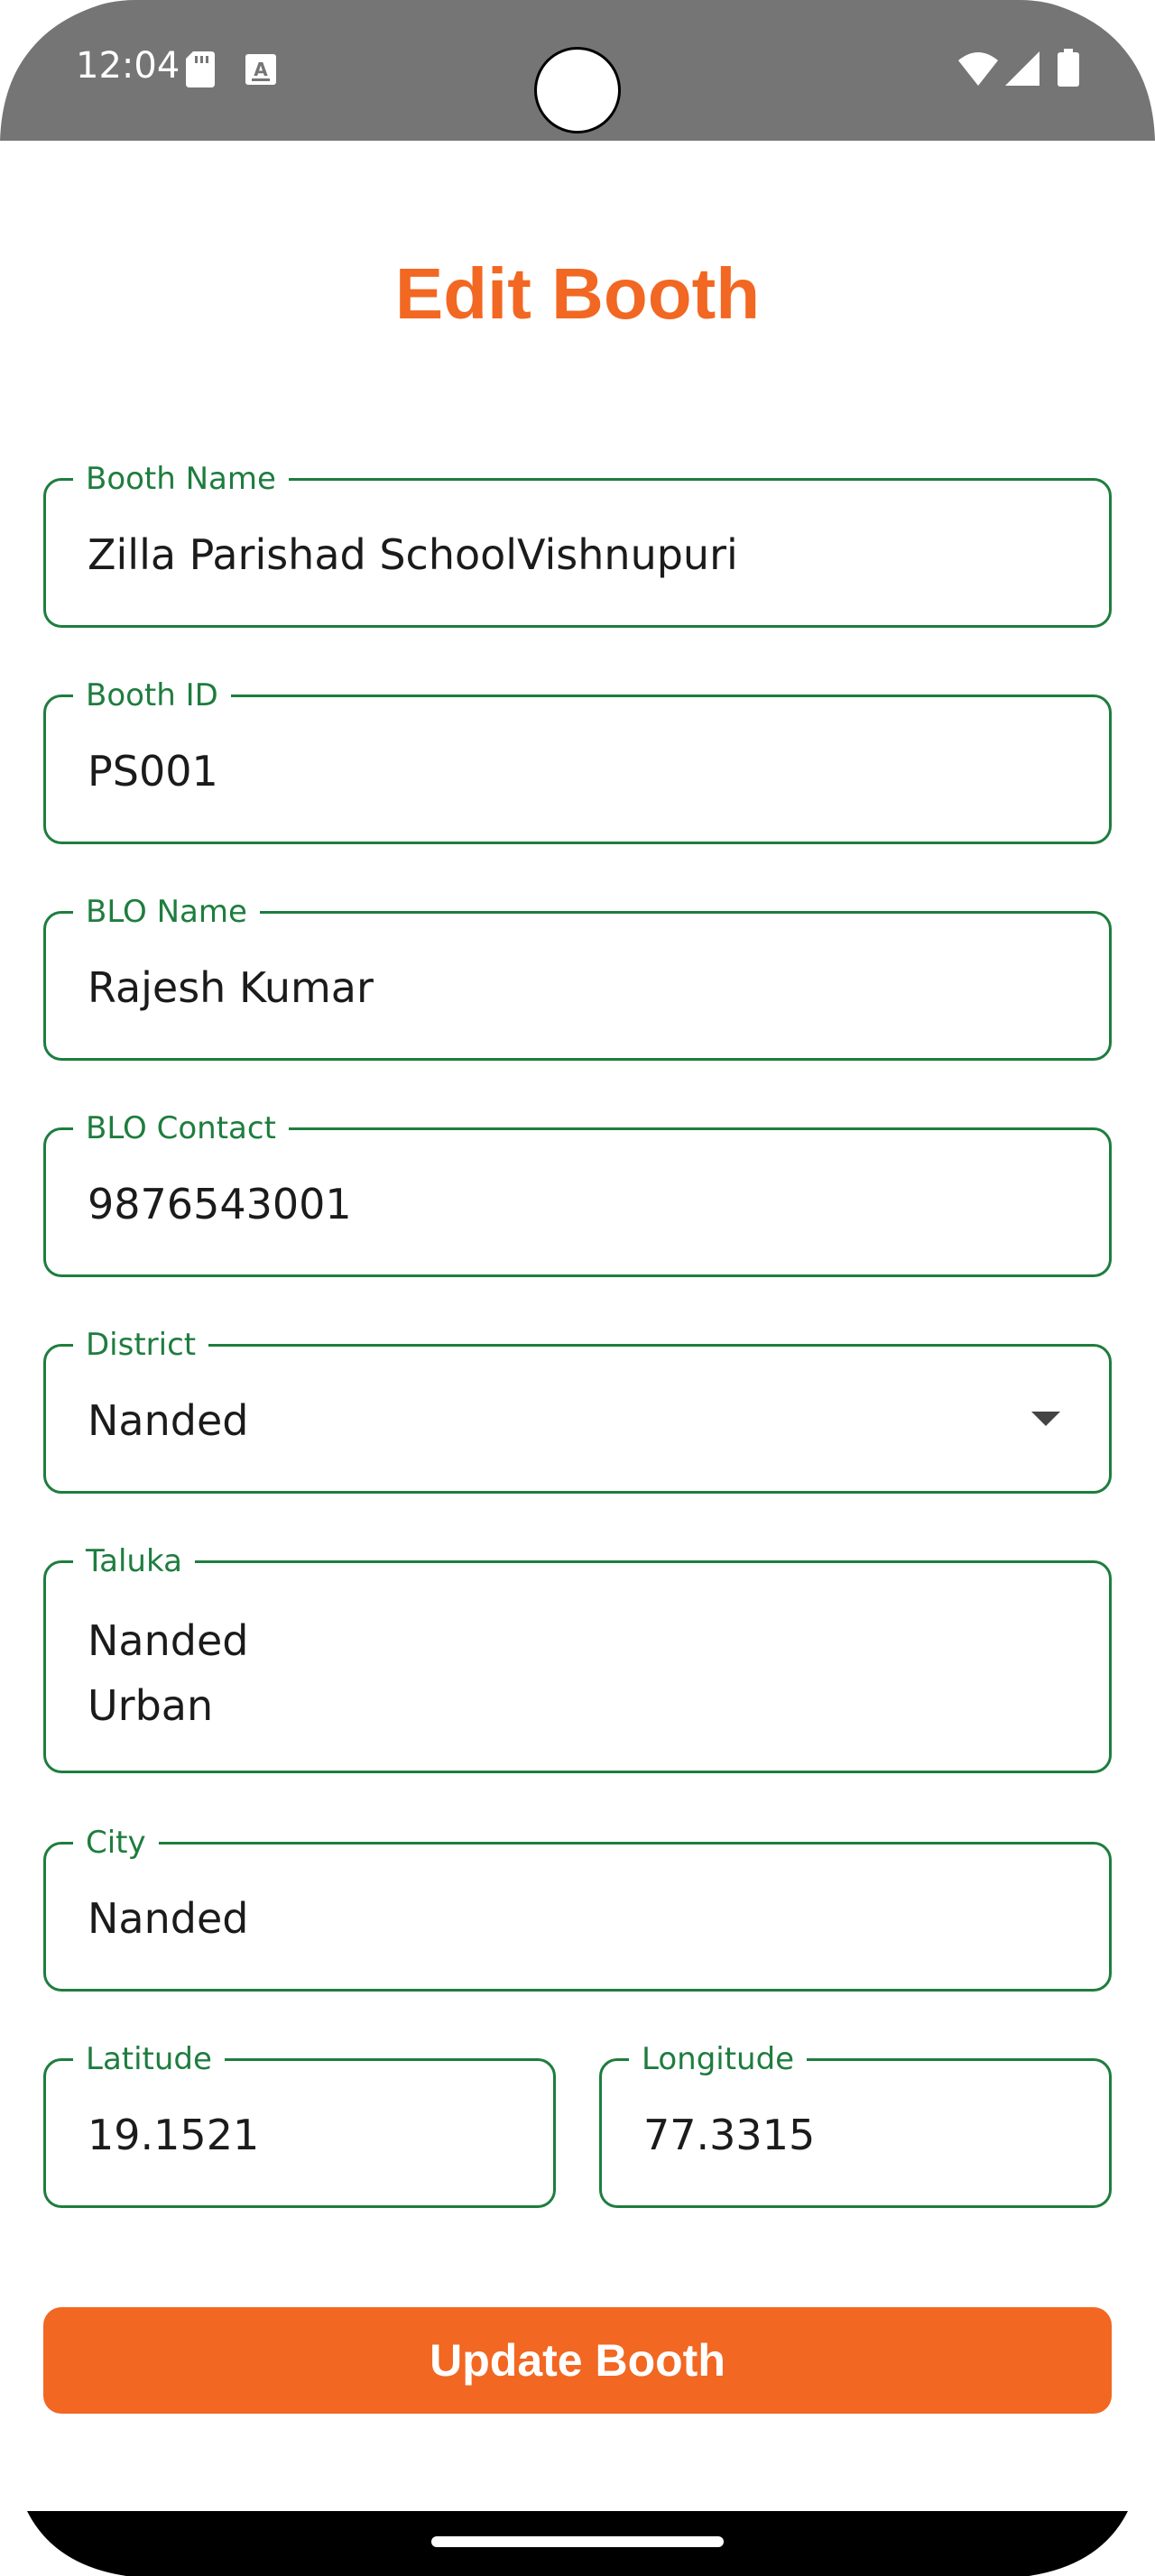 The image size is (1155, 2576). Describe the element at coordinates (1045, 1419) in the screenshot. I see `dropdown-arrow-icon` at that location.